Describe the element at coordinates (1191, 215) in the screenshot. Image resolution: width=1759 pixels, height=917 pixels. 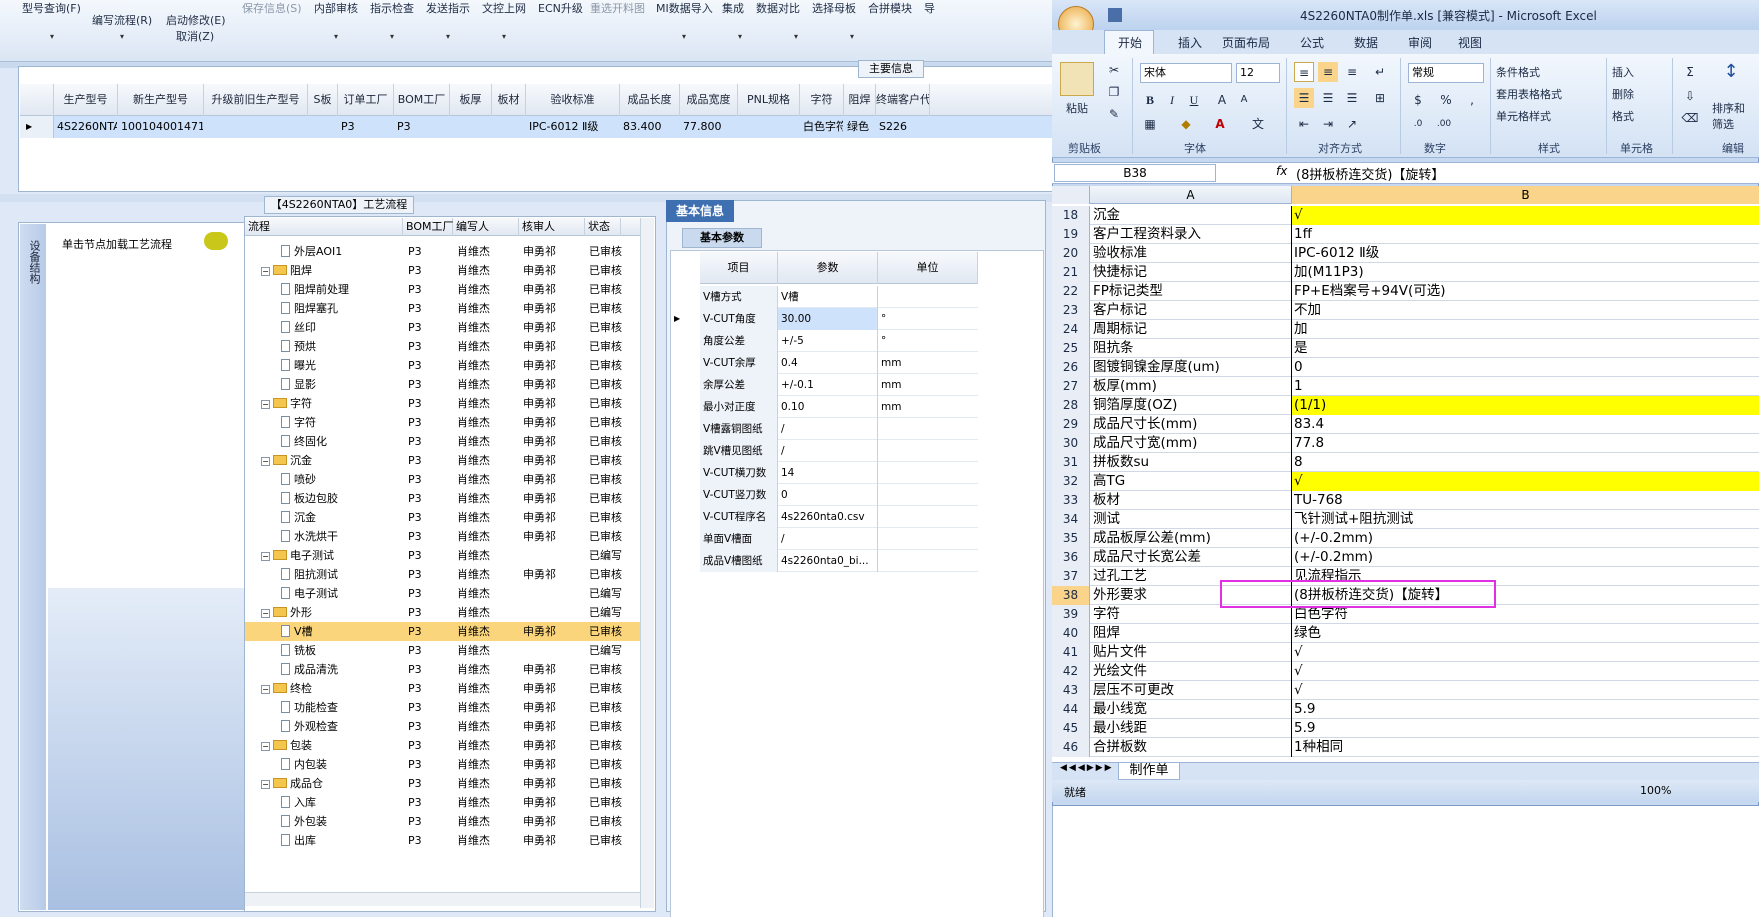
I see `cell-a: 沉金` at that location.